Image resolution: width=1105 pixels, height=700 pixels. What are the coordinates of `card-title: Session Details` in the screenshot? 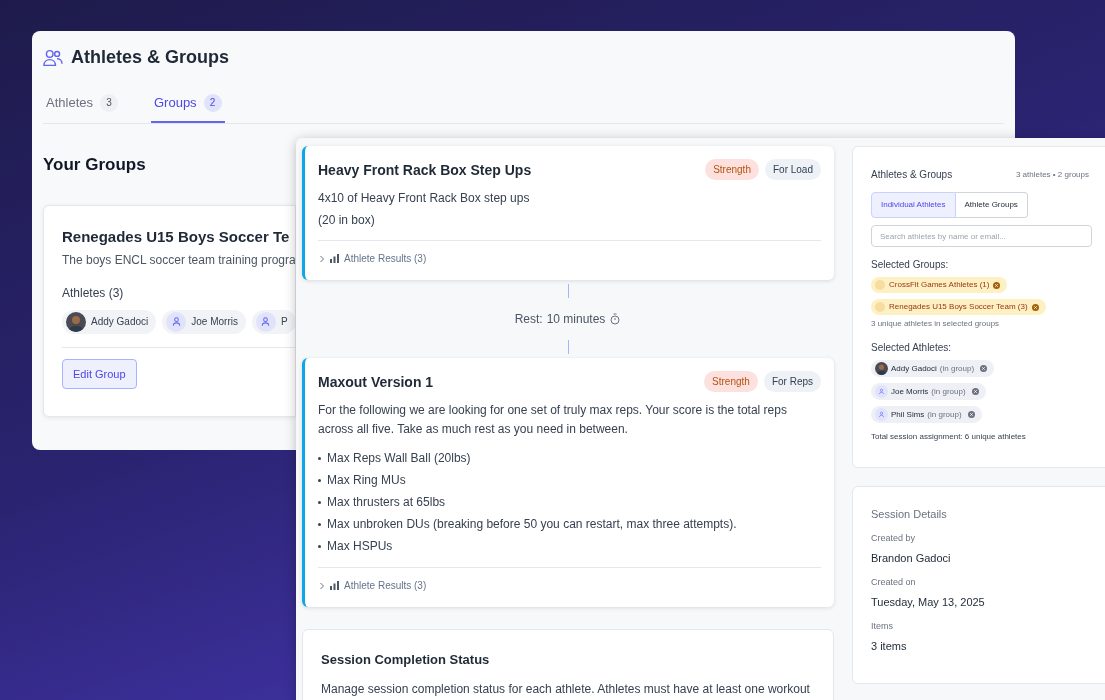 It's located at (909, 514).